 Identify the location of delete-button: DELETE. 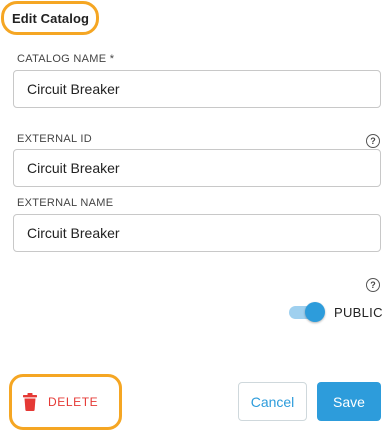
(60, 402).